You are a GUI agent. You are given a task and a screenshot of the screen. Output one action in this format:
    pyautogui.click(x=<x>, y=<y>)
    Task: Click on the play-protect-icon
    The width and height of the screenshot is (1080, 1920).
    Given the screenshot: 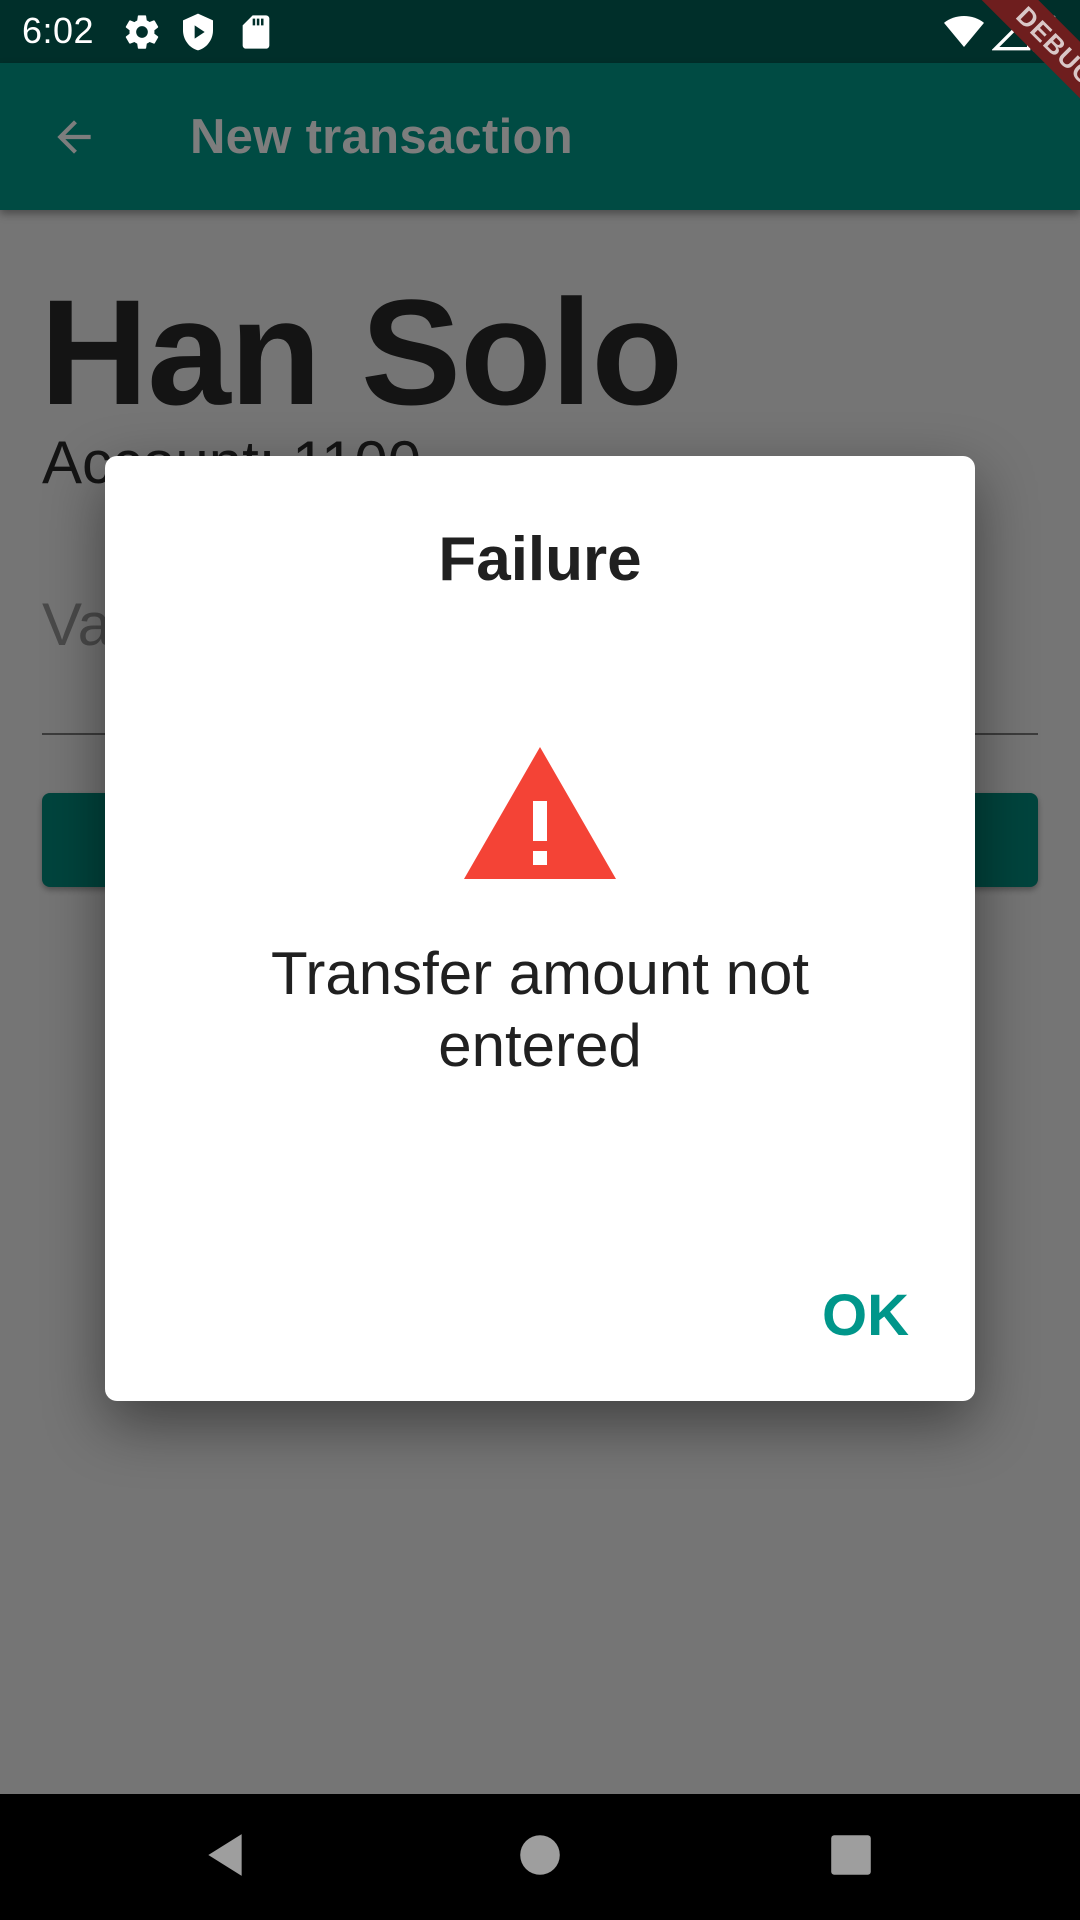 What is the action you would take?
    pyautogui.click(x=198, y=32)
    